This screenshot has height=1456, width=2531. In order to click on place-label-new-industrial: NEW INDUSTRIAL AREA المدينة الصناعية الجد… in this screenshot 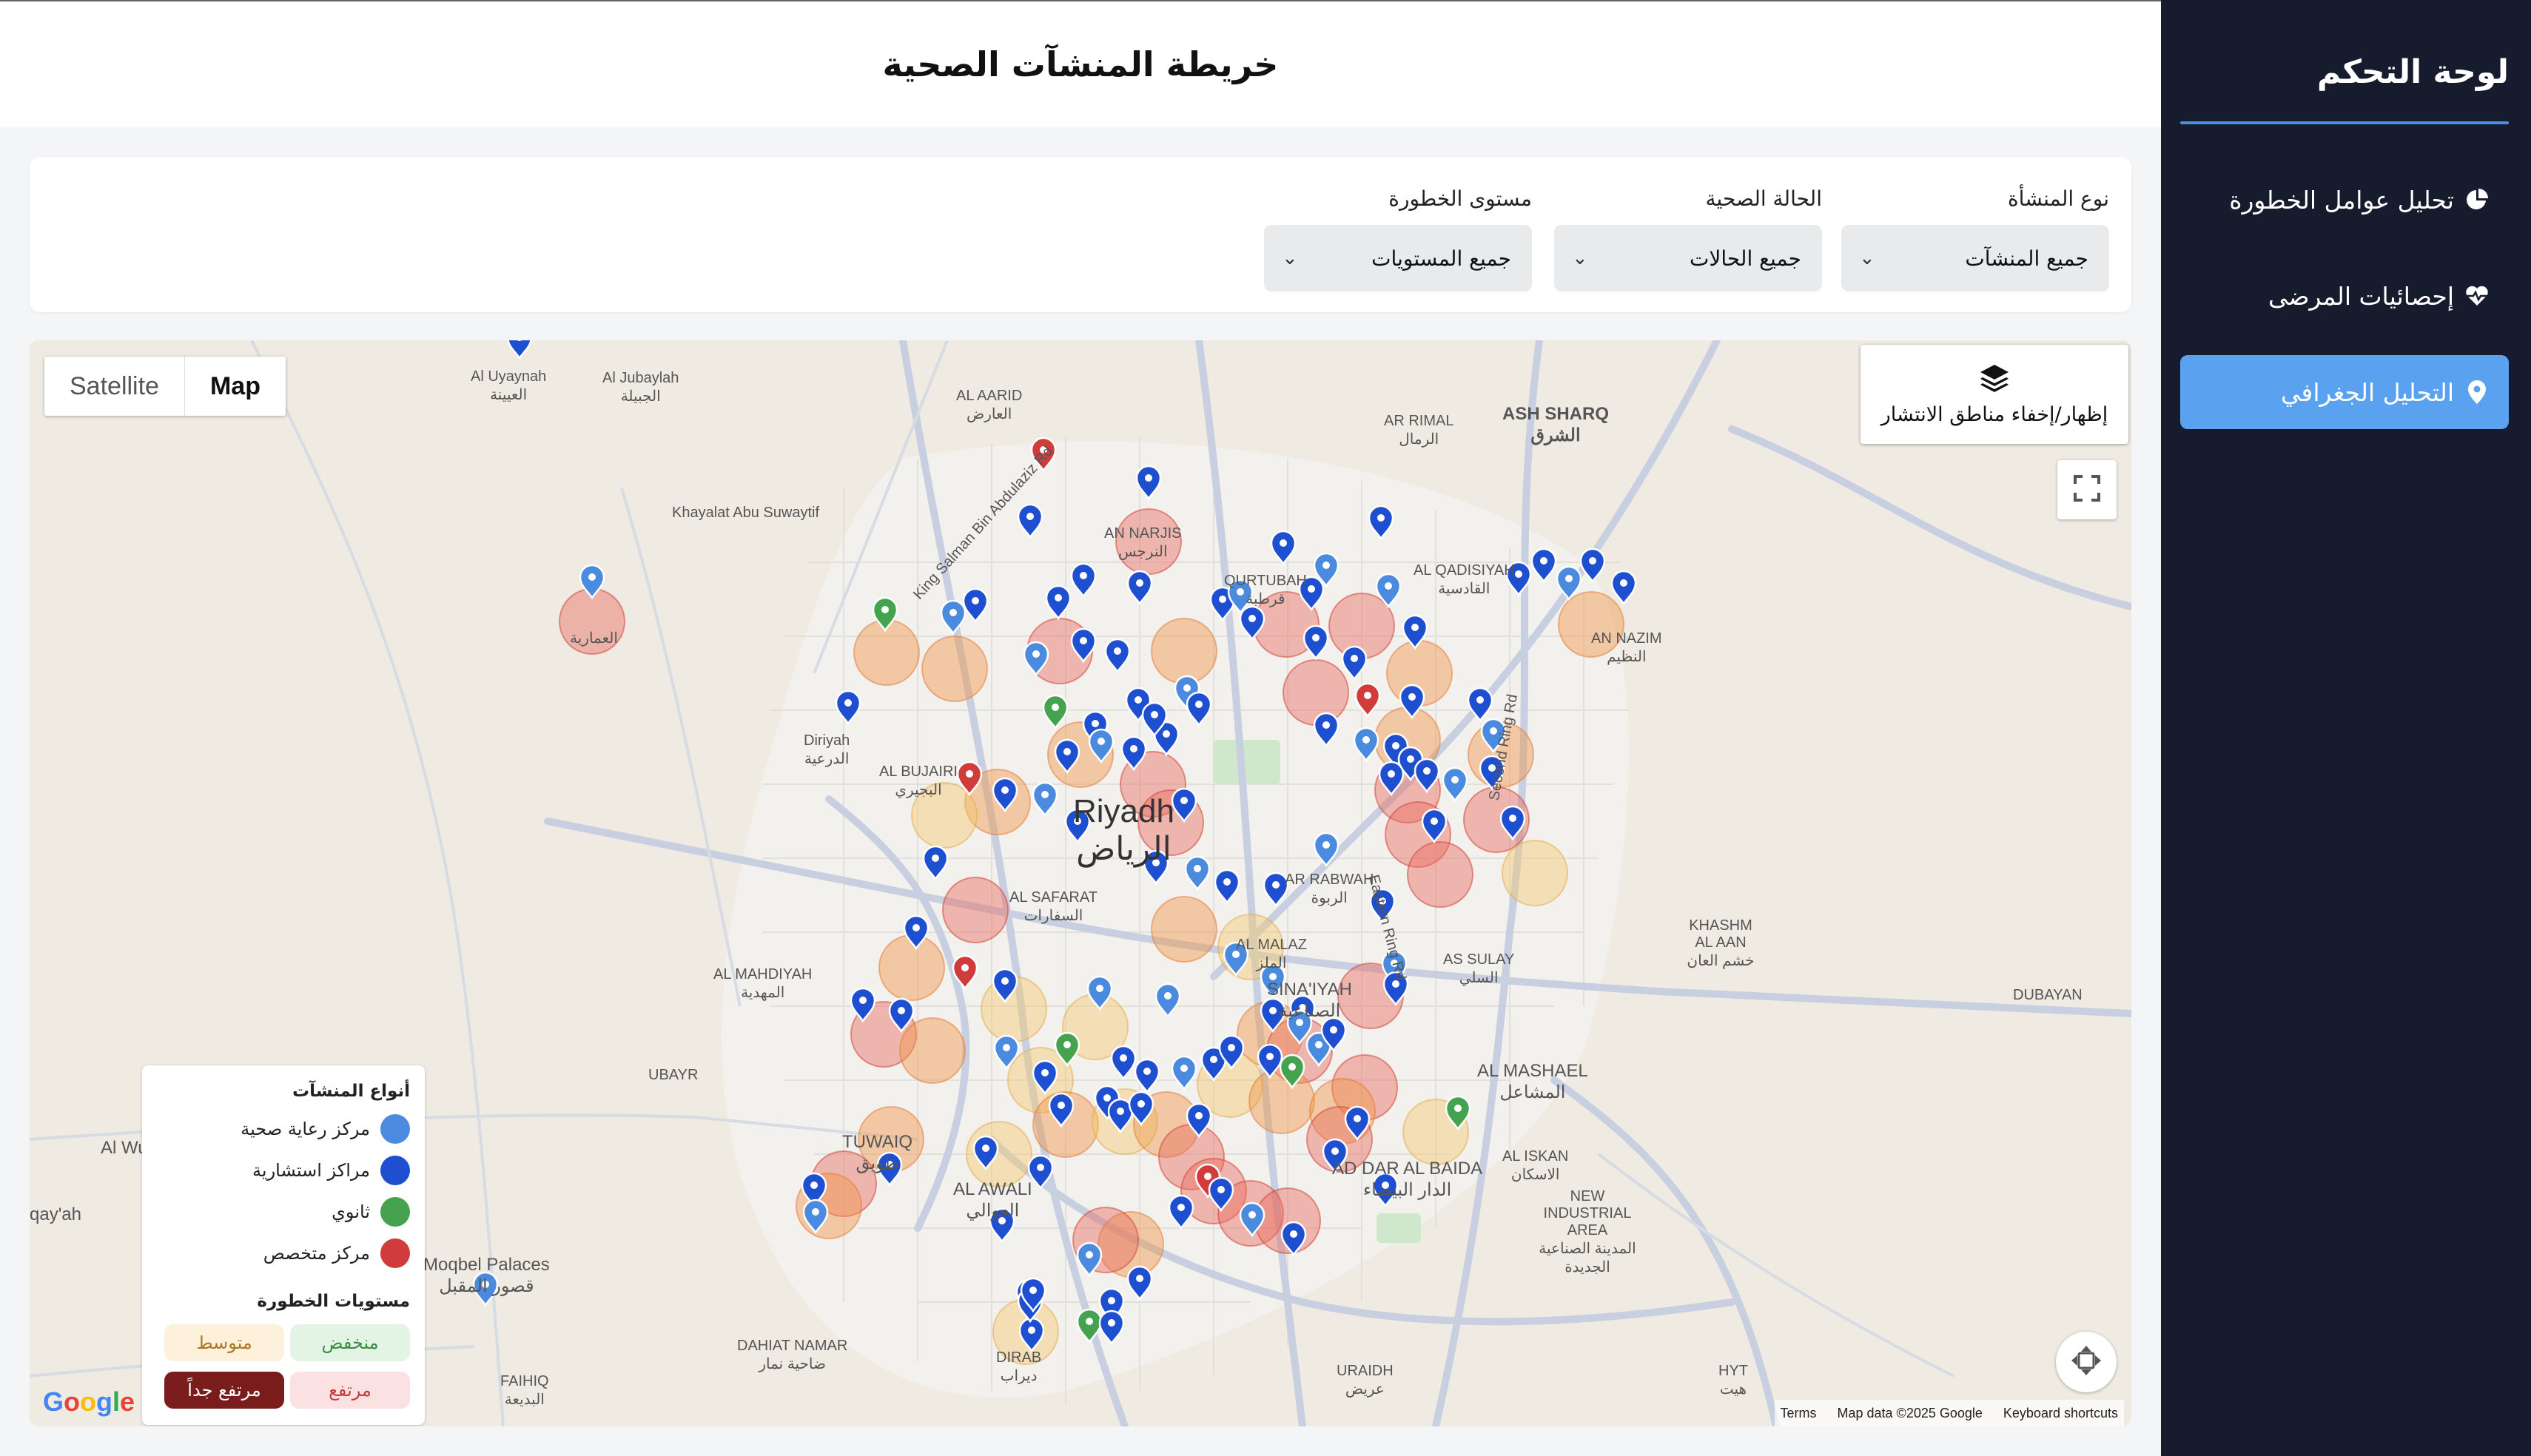, I will do `click(1587, 1232)`.